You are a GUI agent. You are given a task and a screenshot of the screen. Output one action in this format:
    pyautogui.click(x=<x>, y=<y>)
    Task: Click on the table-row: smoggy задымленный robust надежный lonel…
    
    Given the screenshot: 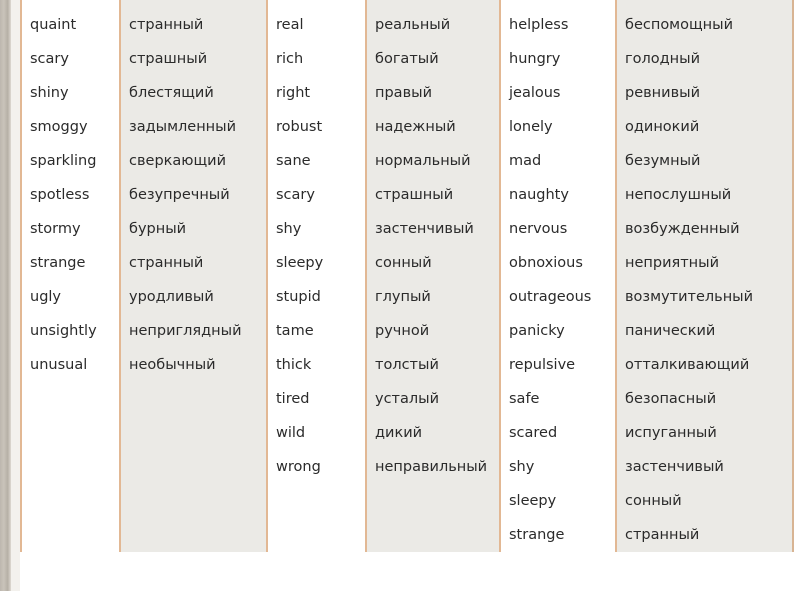 What is the action you would take?
    pyautogui.click(x=407, y=127)
    